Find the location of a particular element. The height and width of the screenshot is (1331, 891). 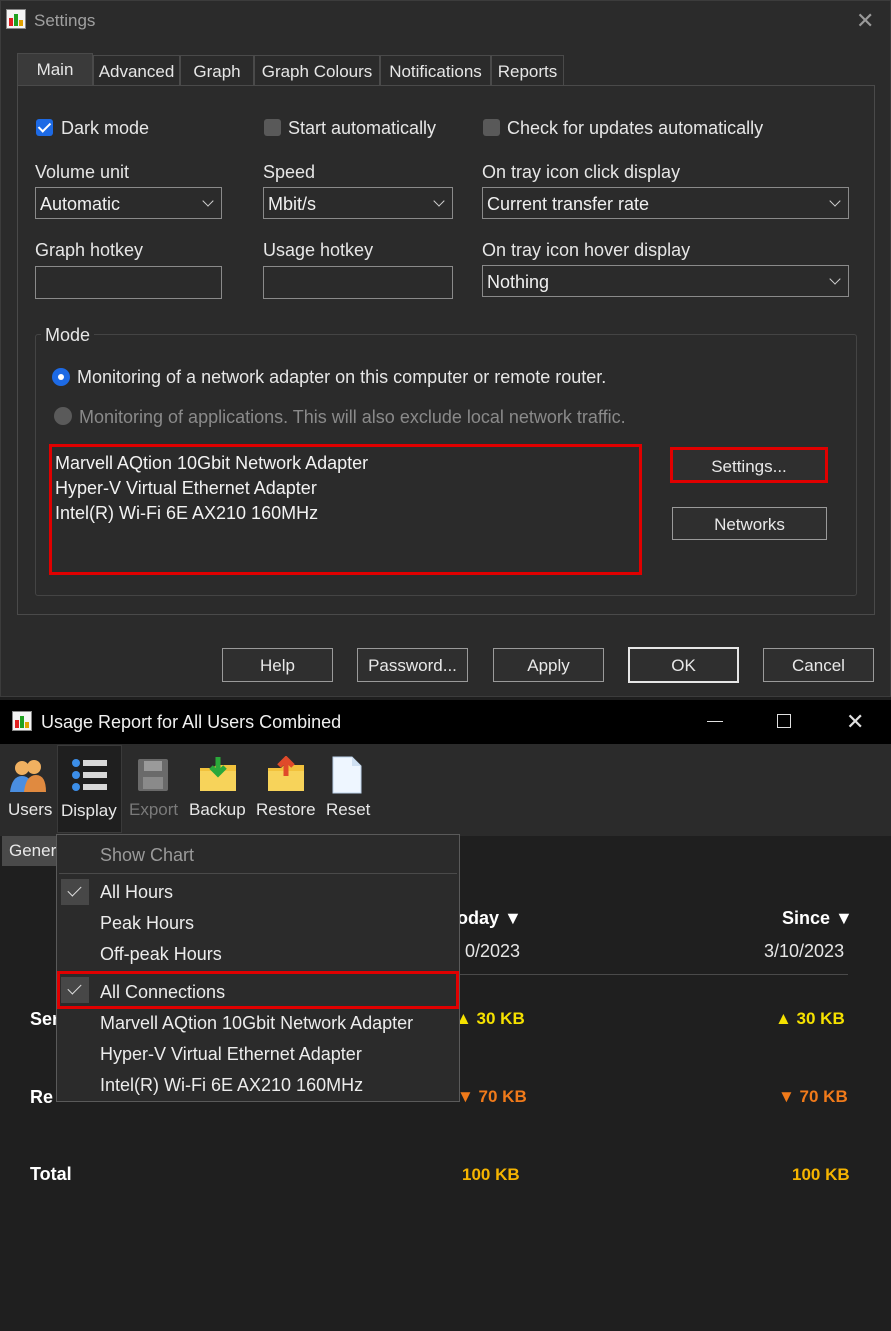

speed-select: Mbit/s is located at coordinates (358, 203).